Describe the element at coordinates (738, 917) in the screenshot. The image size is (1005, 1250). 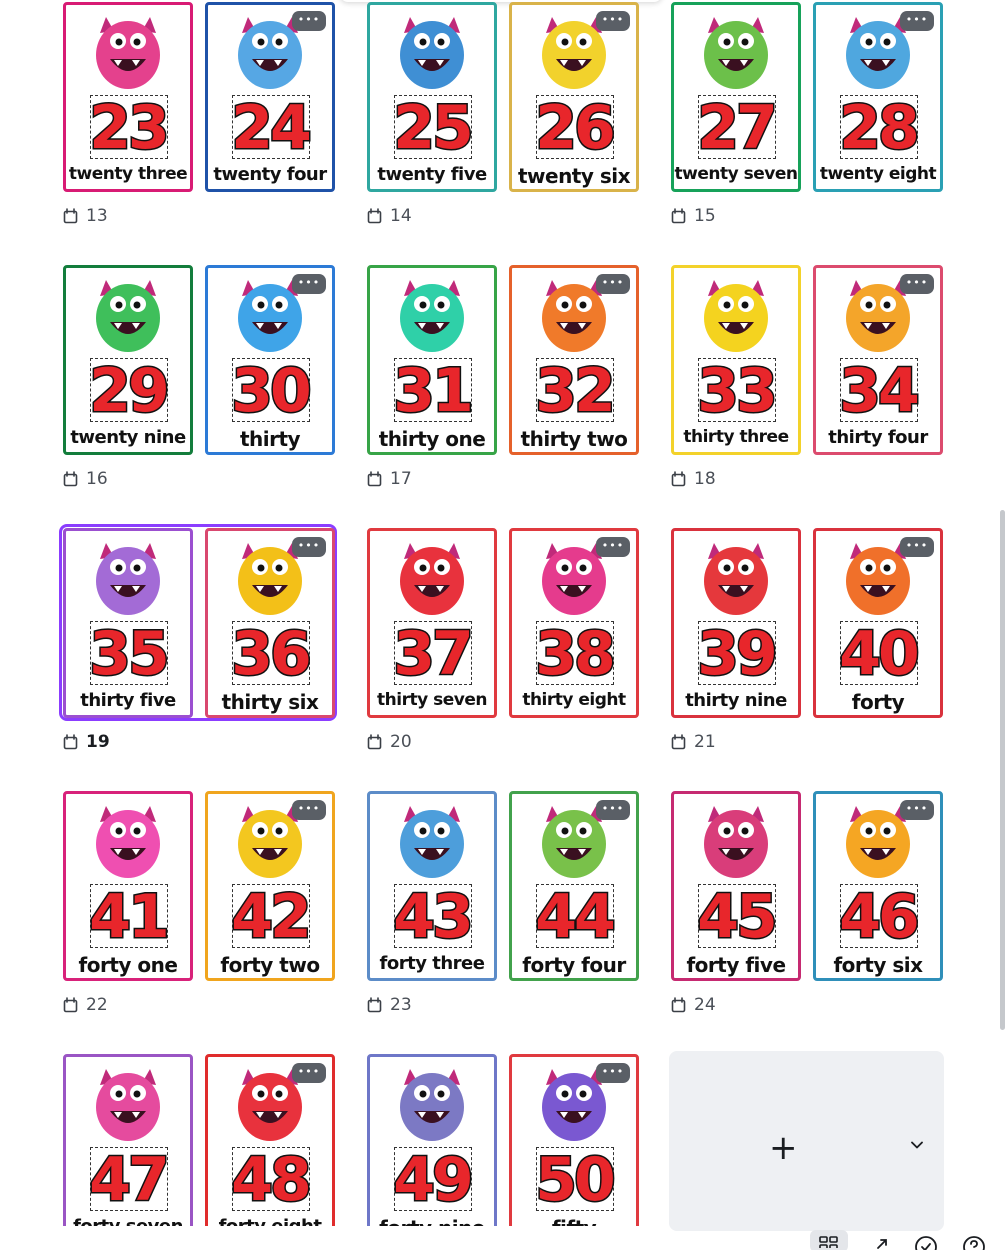
I see `card-number: 45` at that location.